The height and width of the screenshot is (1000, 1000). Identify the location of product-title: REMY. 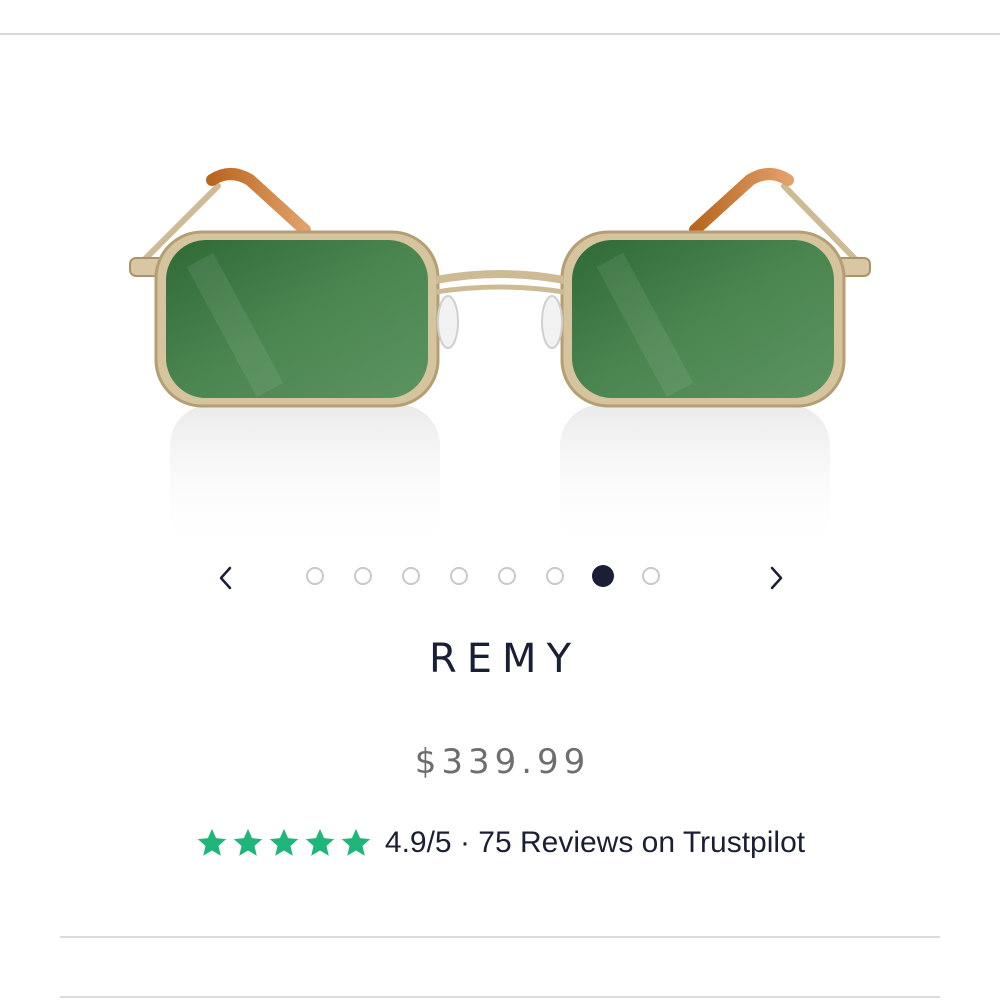
(504, 659).